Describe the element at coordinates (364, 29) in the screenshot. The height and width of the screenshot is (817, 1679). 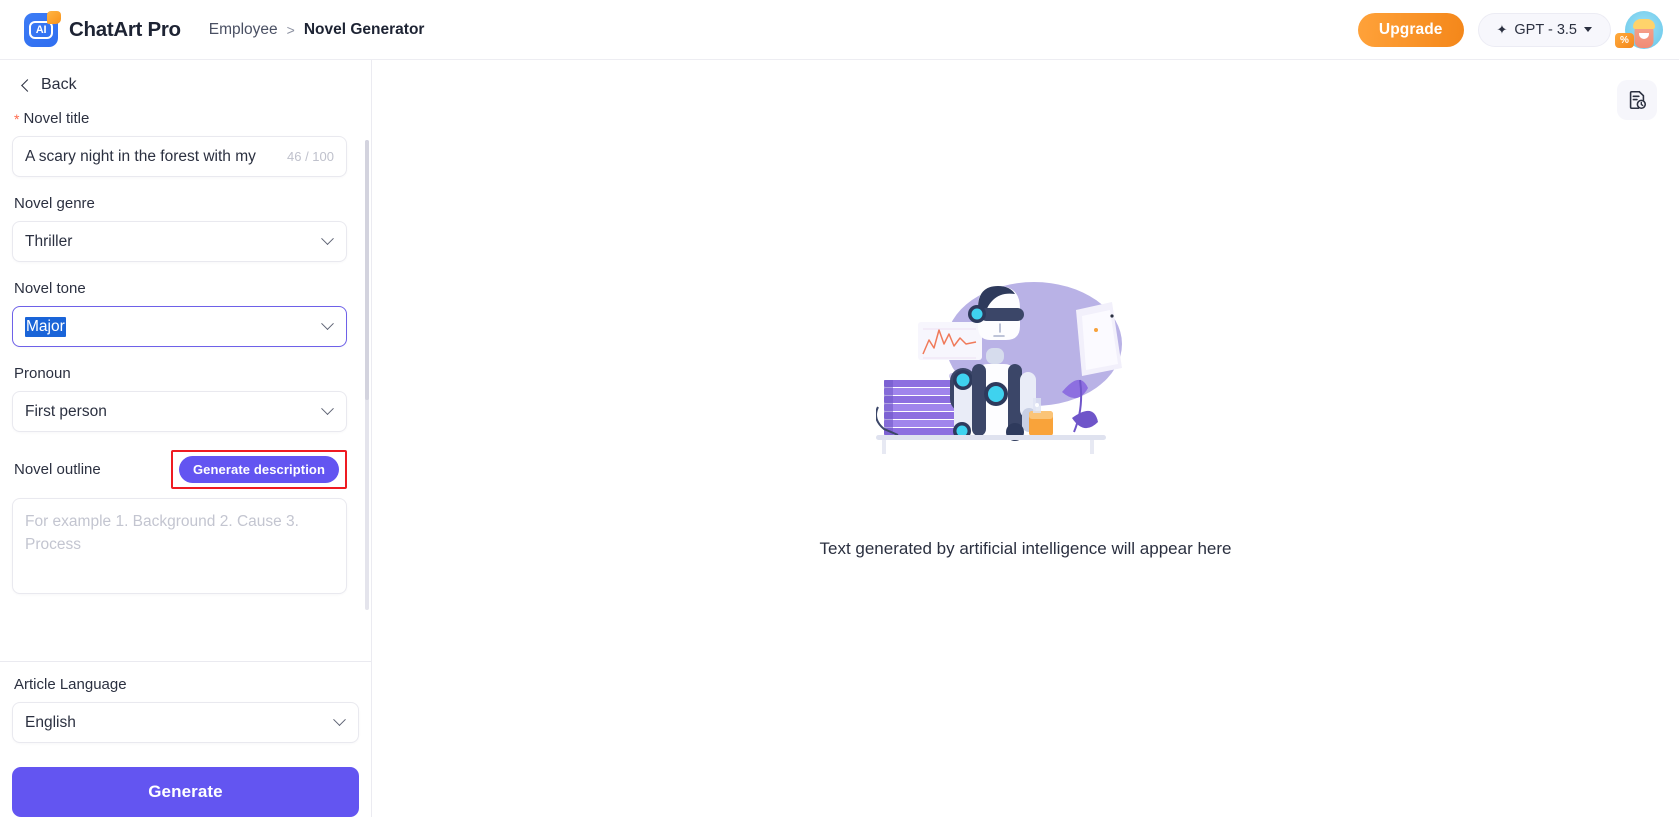
I see `breadcrumb-current: Novel Generator` at that location.